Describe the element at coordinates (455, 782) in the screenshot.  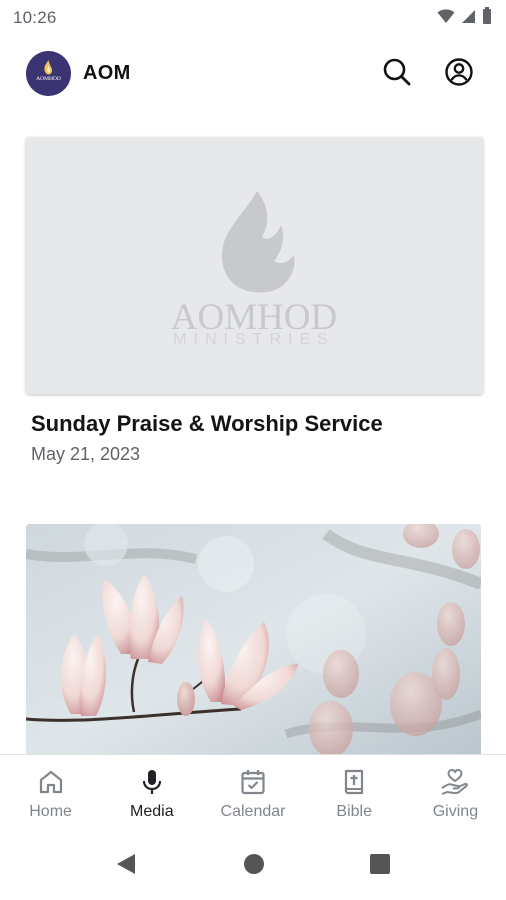
I see `giving-heart-hand-icon` at that location.